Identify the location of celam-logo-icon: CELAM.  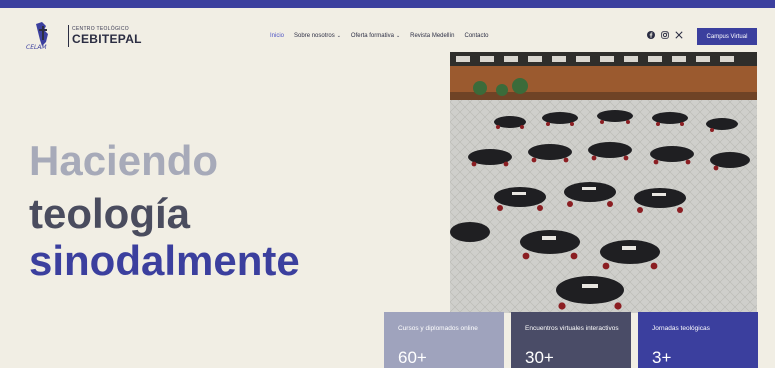
(37, 36).